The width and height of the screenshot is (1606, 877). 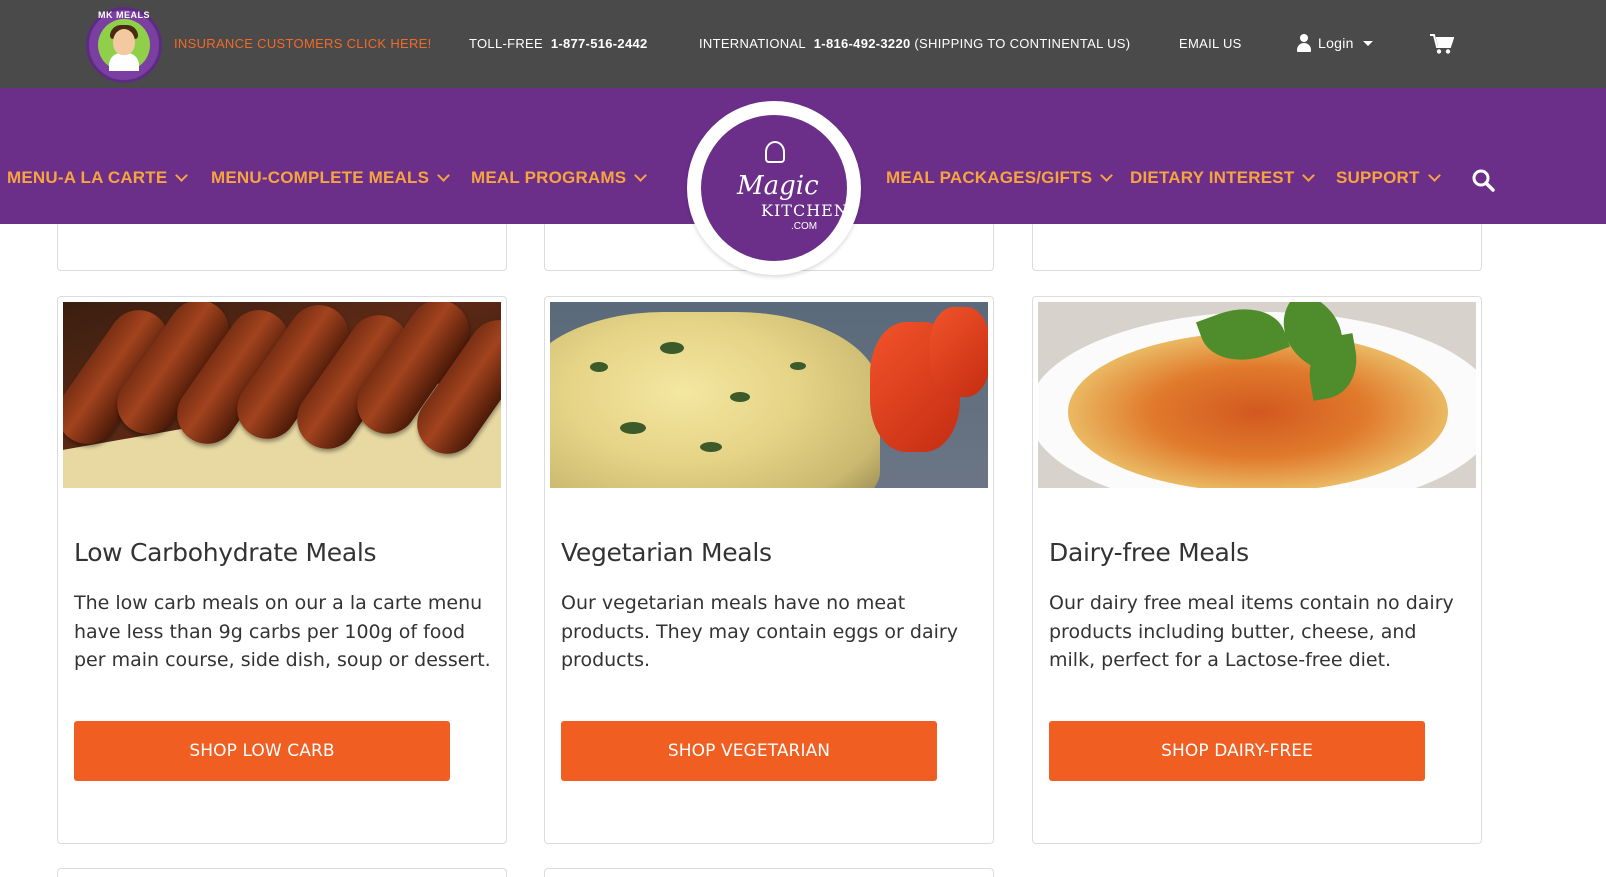 I want to click on cart-icon, so click(x=1442, y=44).